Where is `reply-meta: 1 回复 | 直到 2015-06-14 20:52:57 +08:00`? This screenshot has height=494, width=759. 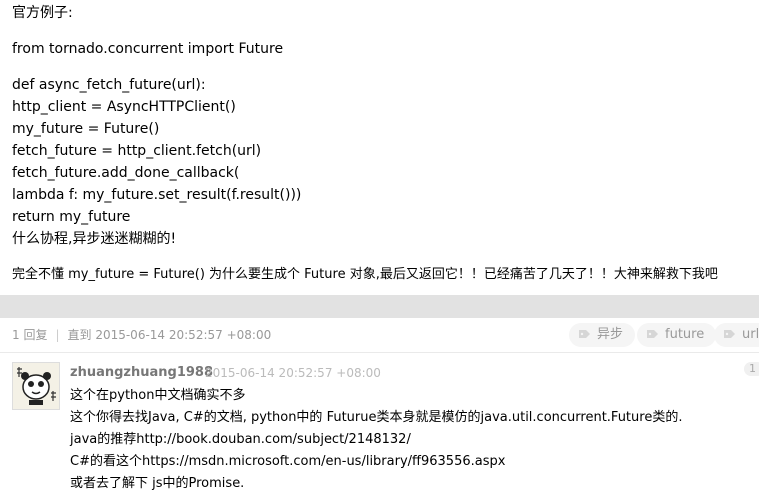 reply-meta: 1 回复 | 直到 2015-06-14 20:52:57 +08:00 is located at coordinates (141, 335).